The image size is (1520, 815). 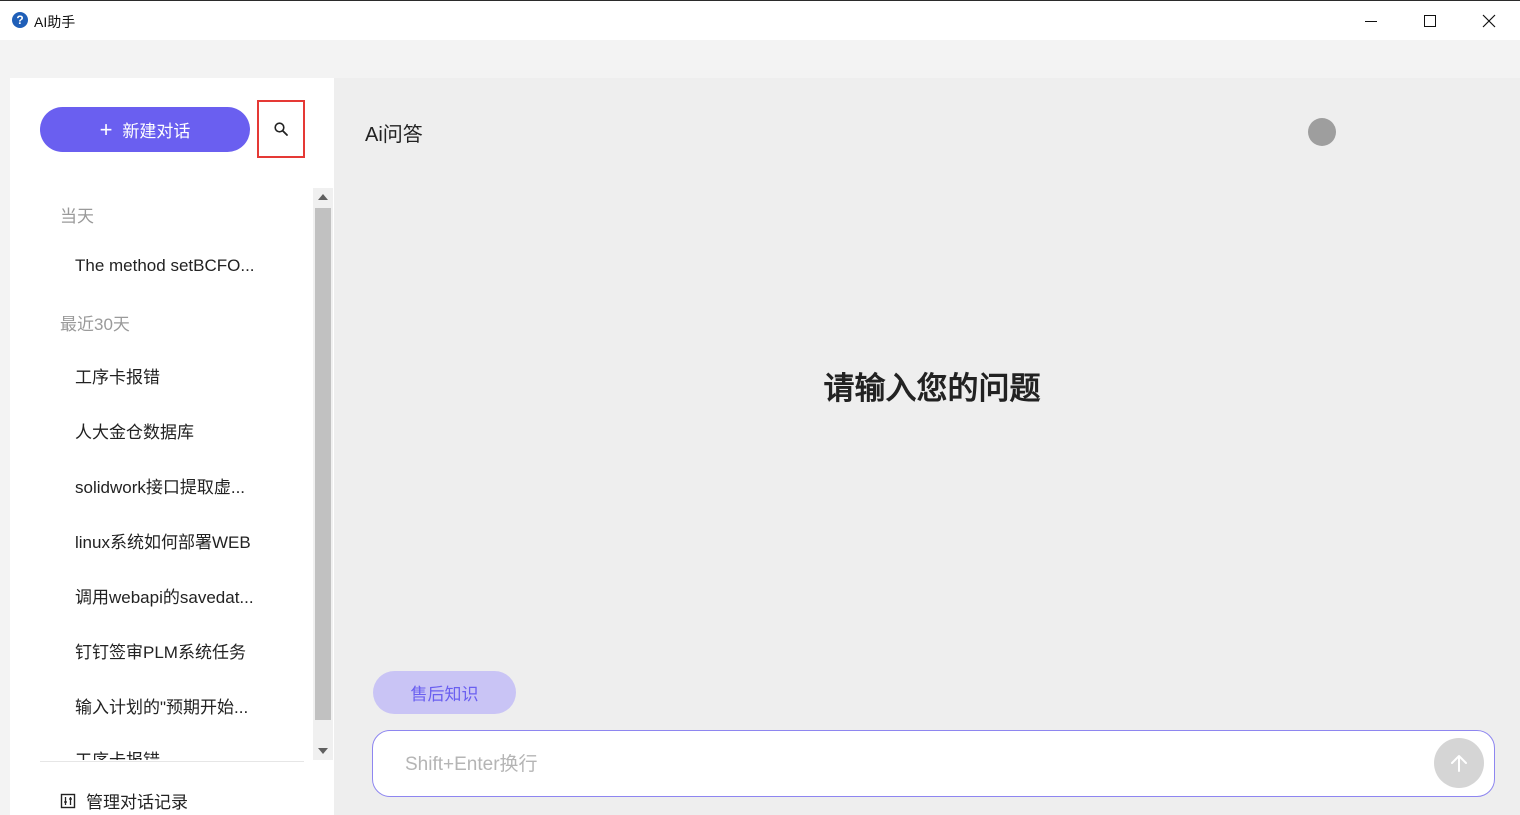 I want to click on arrow-up-icon, so click(x=1459, y=763).